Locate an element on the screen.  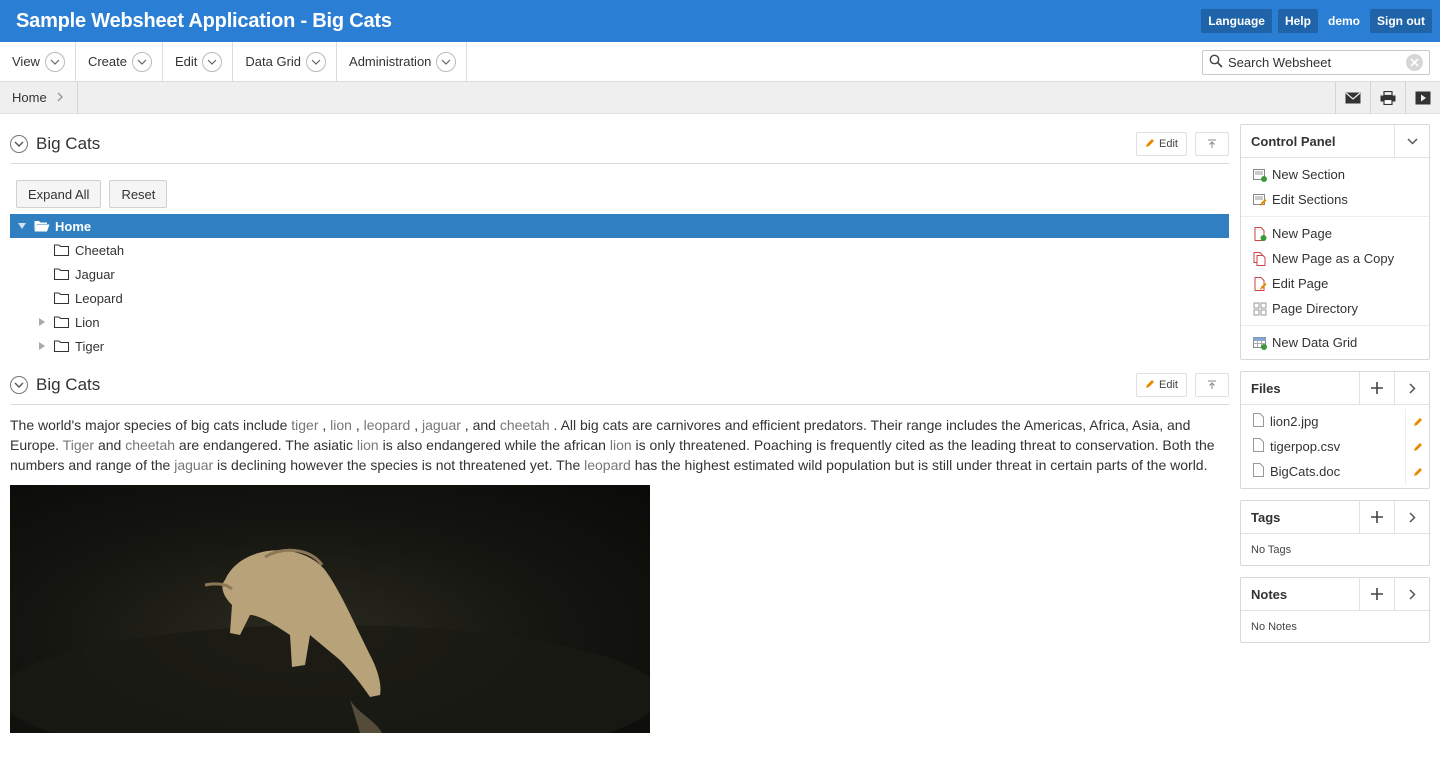
edit-sections-icon is located at coordinates (1260, 200).